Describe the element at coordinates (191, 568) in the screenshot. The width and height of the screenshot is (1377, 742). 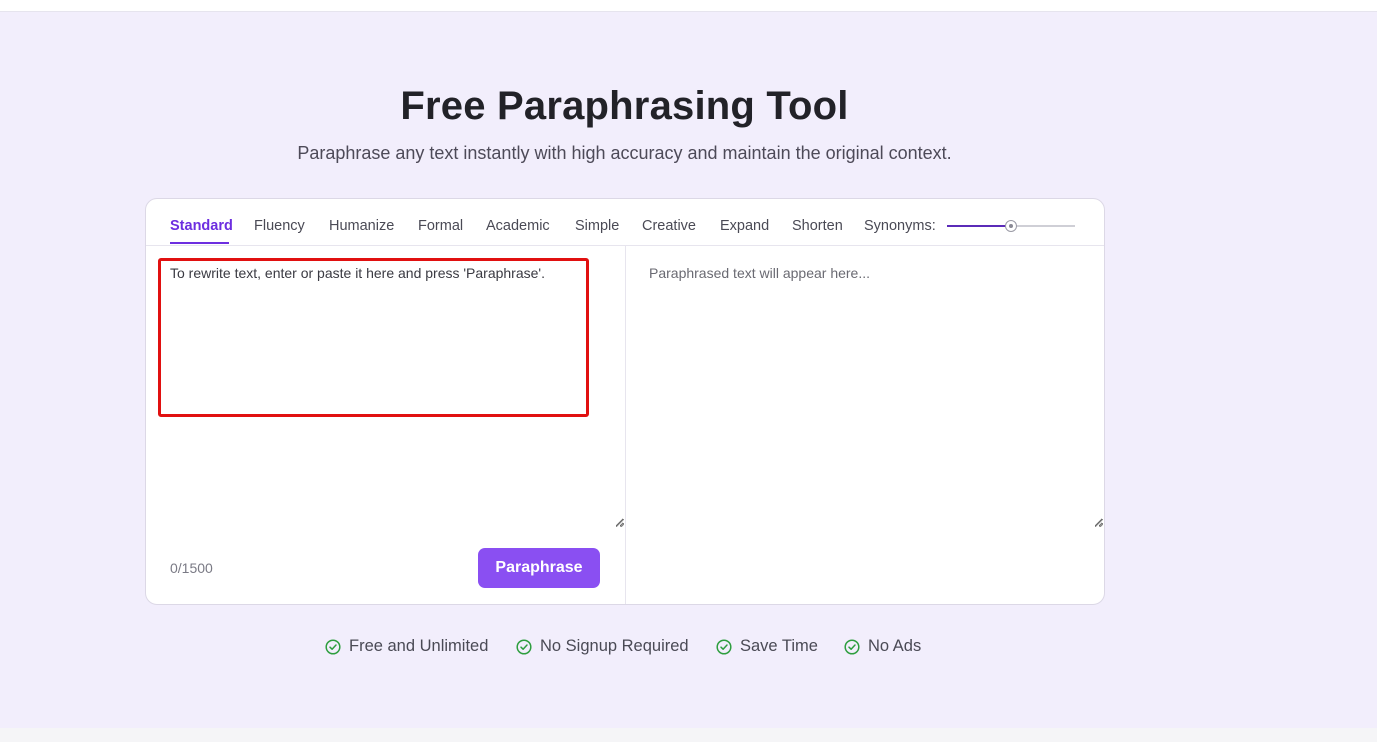
I see `character-counter: 0/1500` at that location.